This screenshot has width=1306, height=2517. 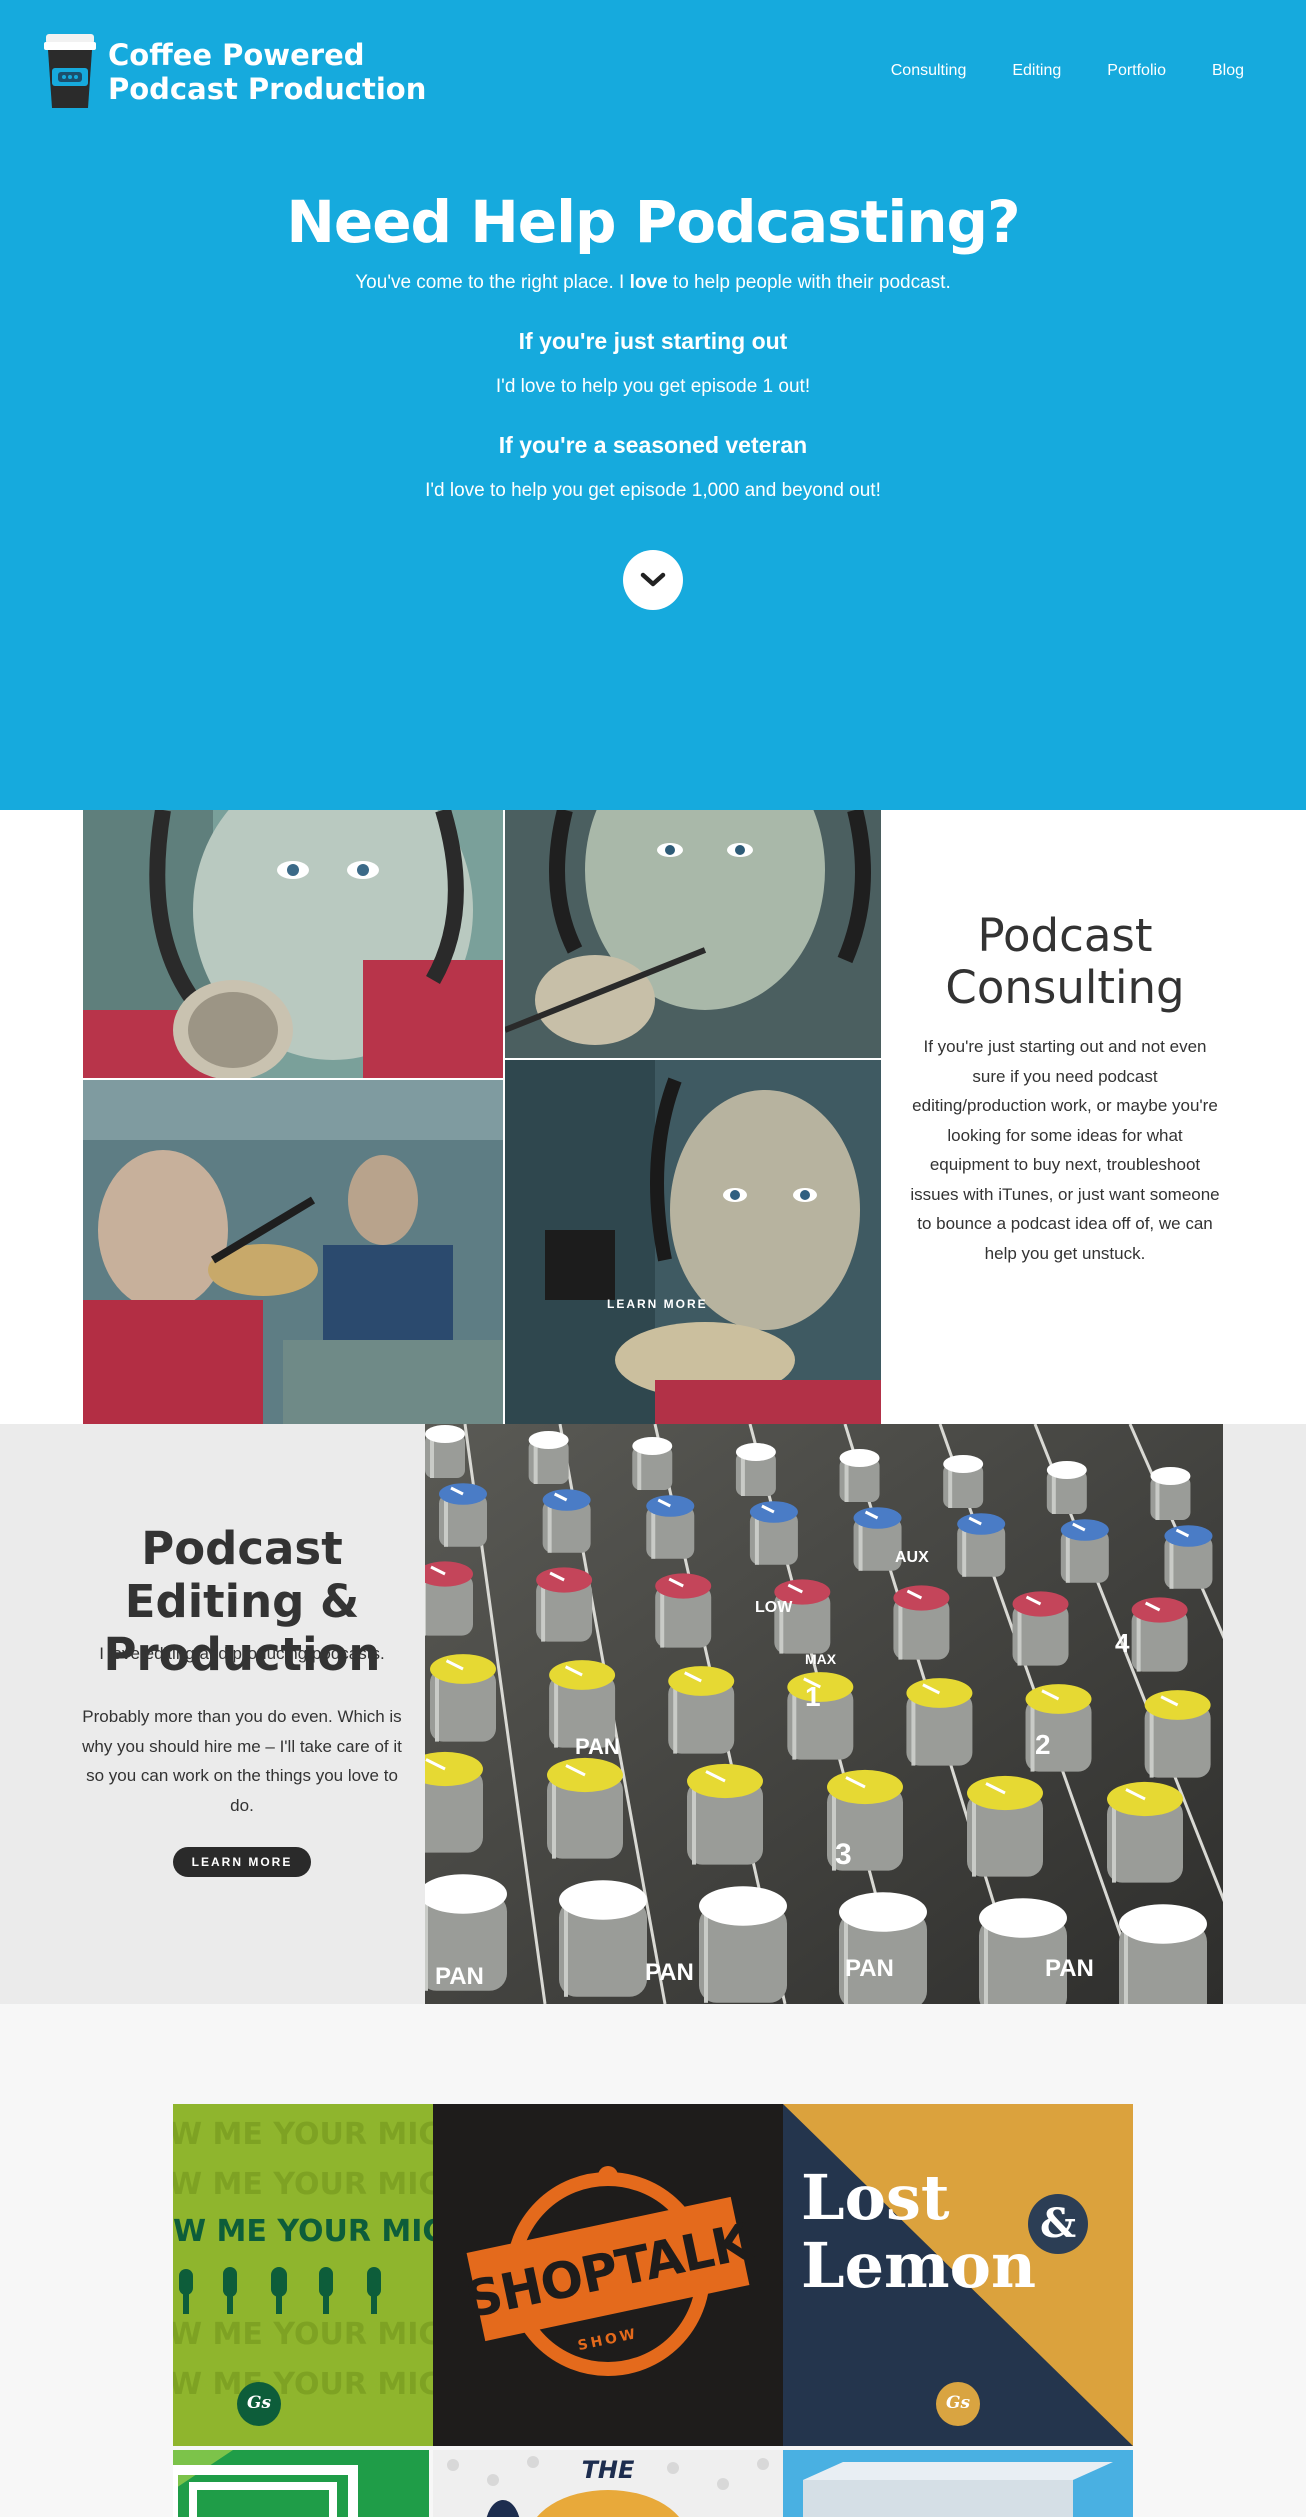 What do you see at coordinates (608, 2275) in the screenshot?
I see `portfolio-tile-shoptalk: SHOPTALK SHOW` at bounding box center [608, 2275].